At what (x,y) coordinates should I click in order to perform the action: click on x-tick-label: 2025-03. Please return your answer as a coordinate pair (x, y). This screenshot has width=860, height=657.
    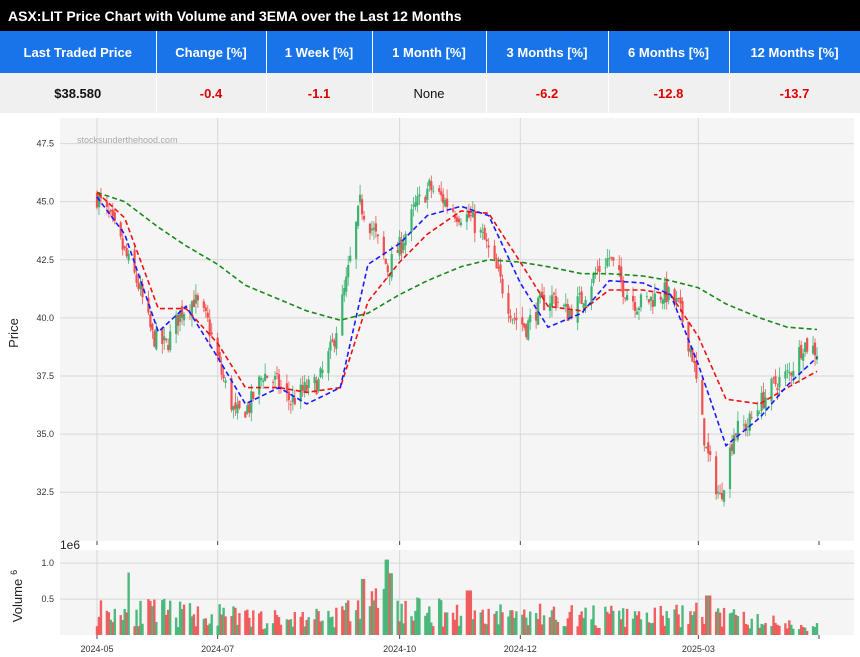
    Looking at the image, I should click on (698, 649).